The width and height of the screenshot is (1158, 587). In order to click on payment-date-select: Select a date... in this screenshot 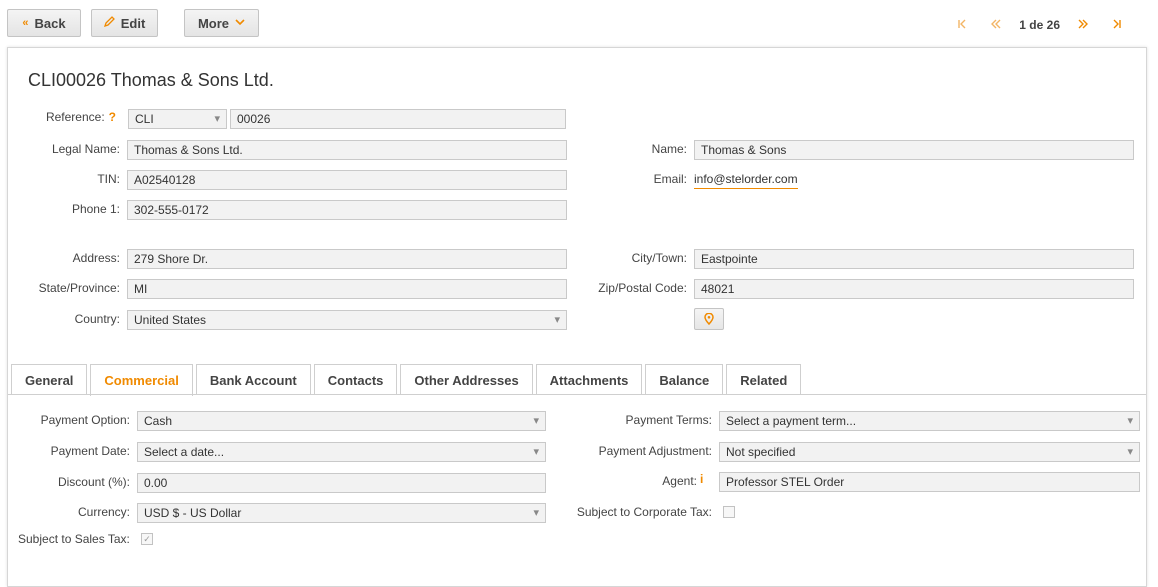, I will do `click(341, 452)`.